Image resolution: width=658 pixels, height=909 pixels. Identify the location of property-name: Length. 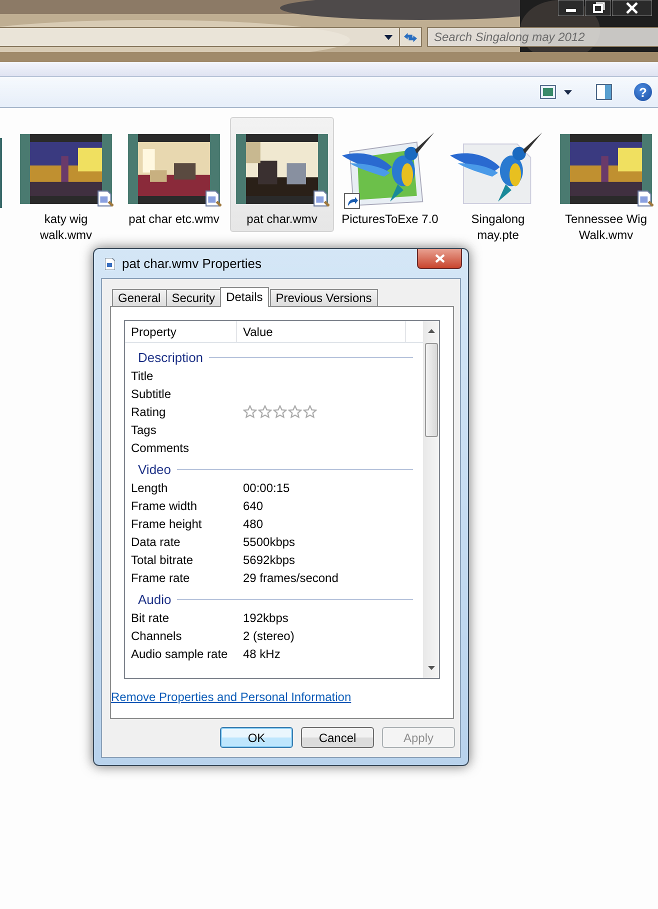
(150, 488).